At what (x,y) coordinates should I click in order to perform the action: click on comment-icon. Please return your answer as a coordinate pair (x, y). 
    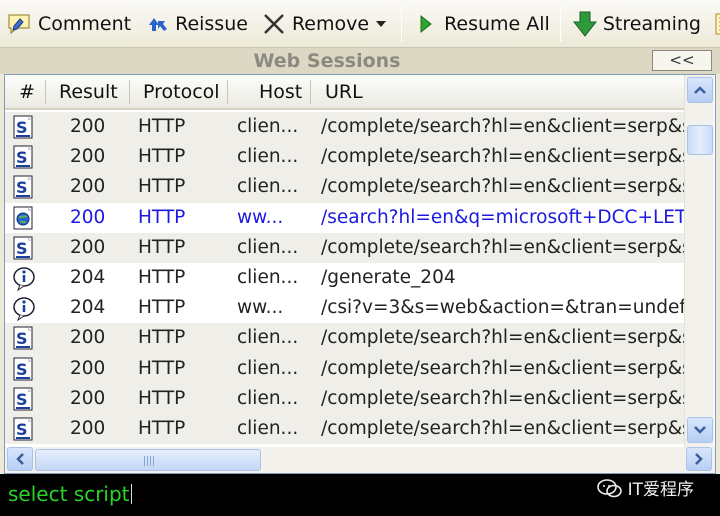
    Looking at the image, I should click on (20, 24).